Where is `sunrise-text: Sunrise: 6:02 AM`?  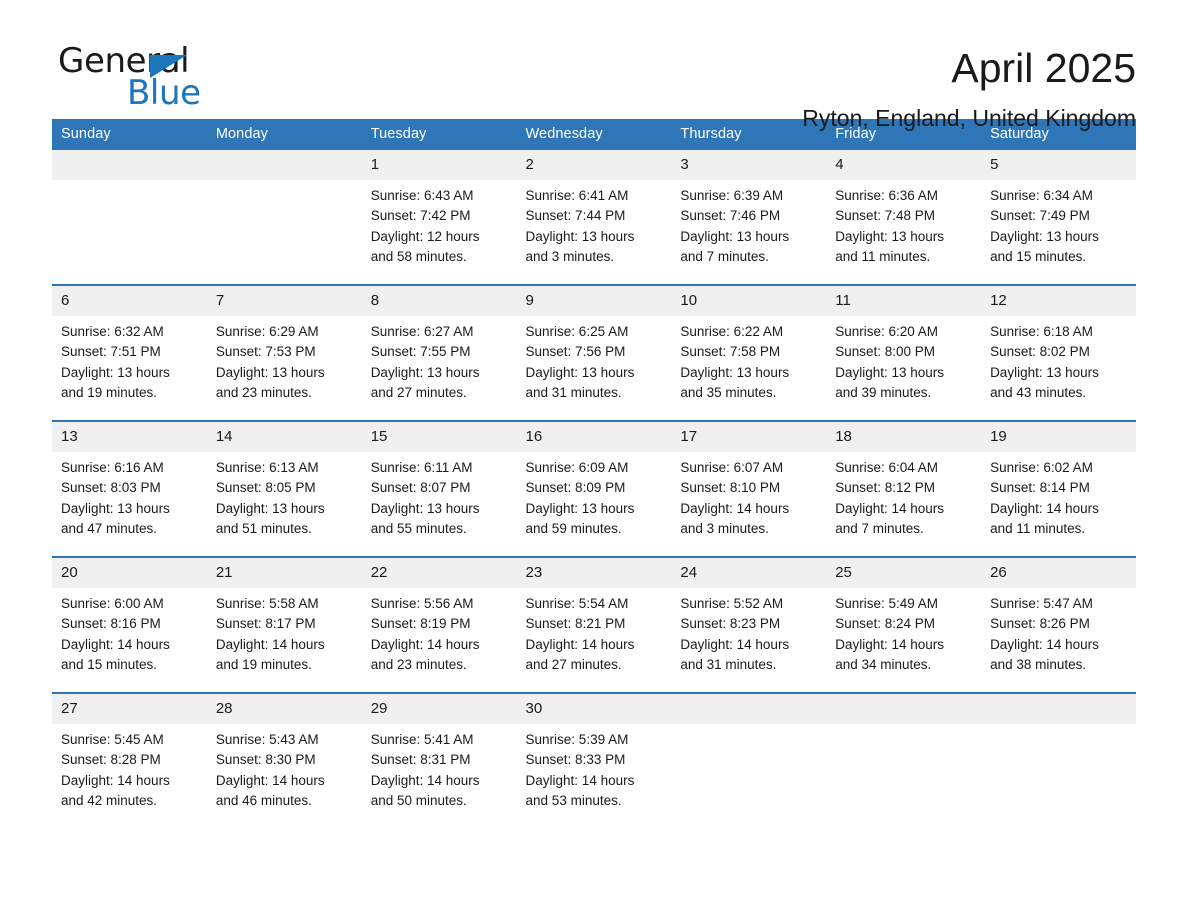
sunrise-text: Sunrise: 6:02 AM is located at coordinates (1041, 467).